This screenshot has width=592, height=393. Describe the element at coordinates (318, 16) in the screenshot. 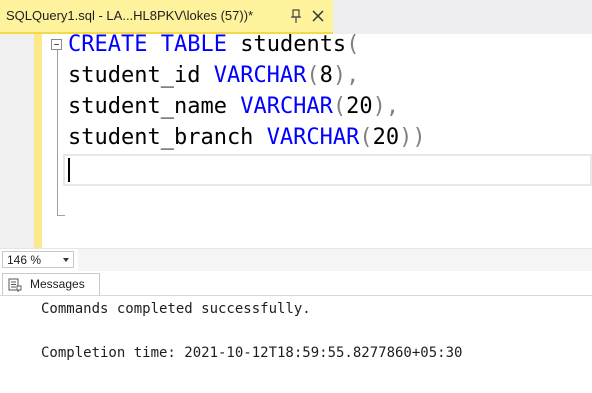

I see `close-icon` at that location.